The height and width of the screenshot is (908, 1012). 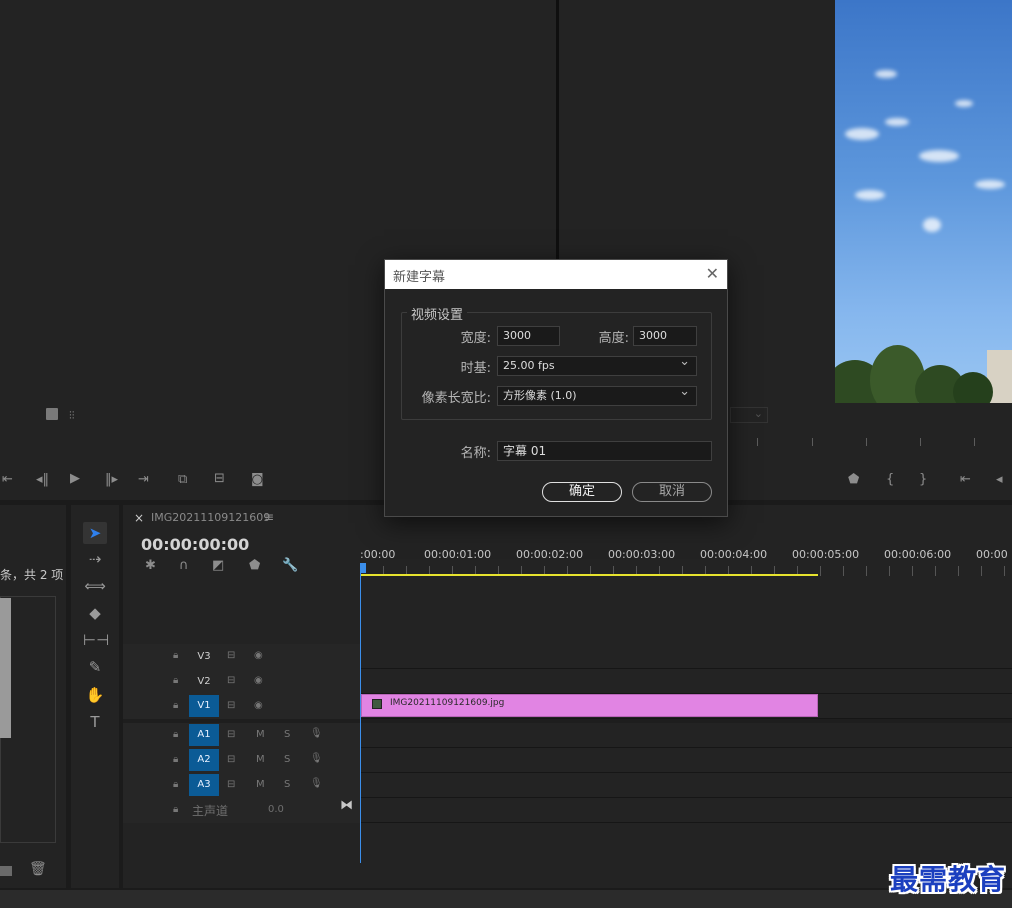 What do you see at coordinates (290, 566) in the screenshot?
I see `wrench-icon: 🔧` at bounding box center [290, 566].